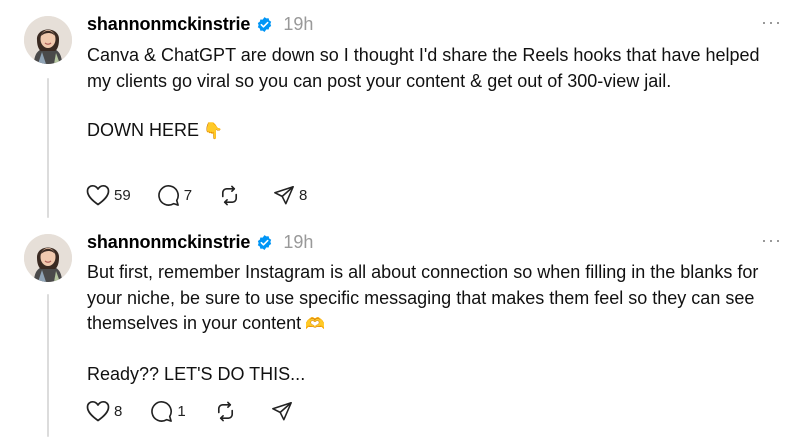  Describe the element at coordinates (315, 324) in the screenshot. I see `heart-hands-emoji: 🫶` at that location.